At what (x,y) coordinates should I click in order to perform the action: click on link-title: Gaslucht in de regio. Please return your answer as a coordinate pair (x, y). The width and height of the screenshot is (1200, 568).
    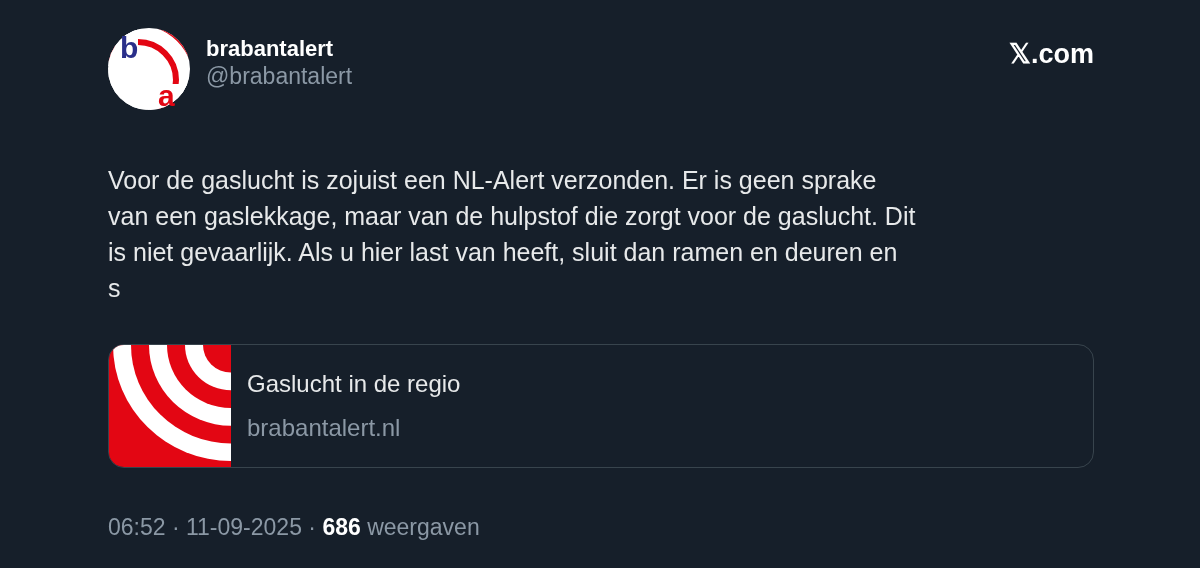
    Looking at the image, I should click on (354, 384).